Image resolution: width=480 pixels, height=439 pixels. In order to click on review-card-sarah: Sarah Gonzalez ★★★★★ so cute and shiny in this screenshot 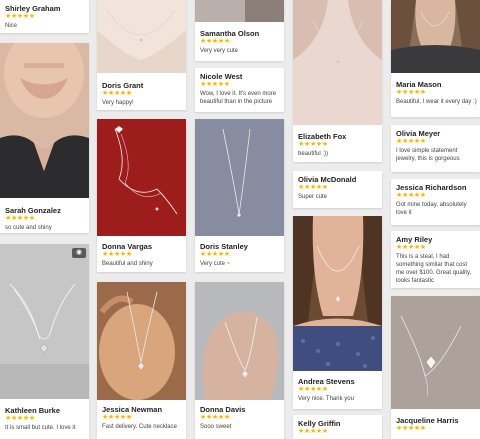, I will do `click(44, 138)`.